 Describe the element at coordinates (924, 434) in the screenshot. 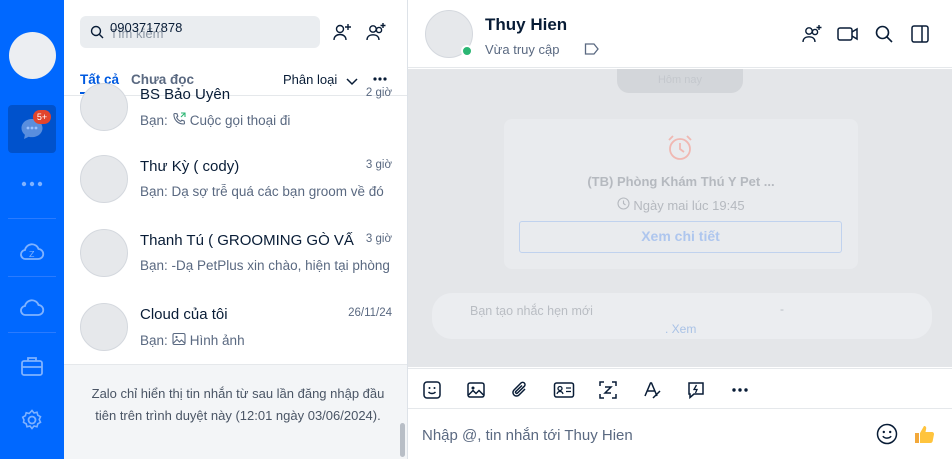

I see `thumbs-up-icon` at that location.